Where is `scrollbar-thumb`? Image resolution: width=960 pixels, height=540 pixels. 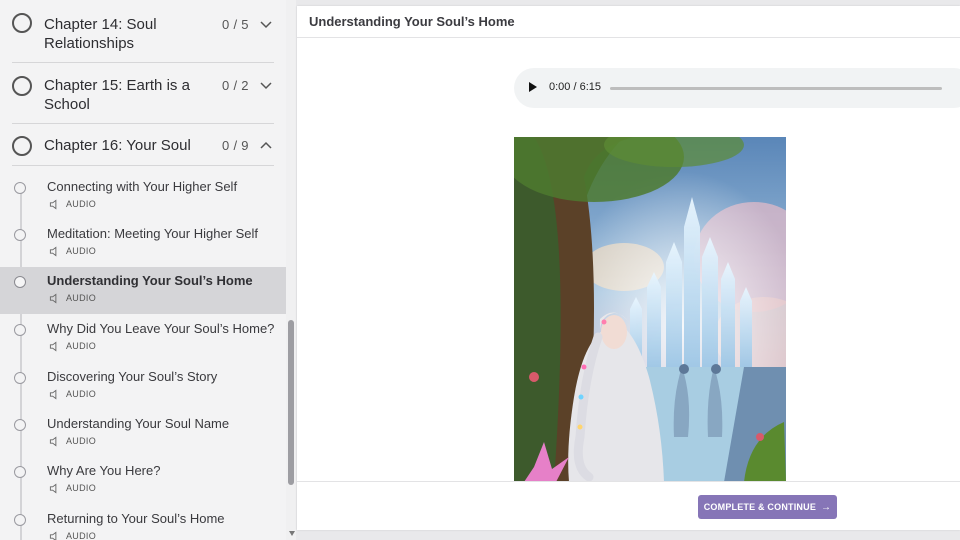
scrollbar-thumb is located at coordinates (291, 402).